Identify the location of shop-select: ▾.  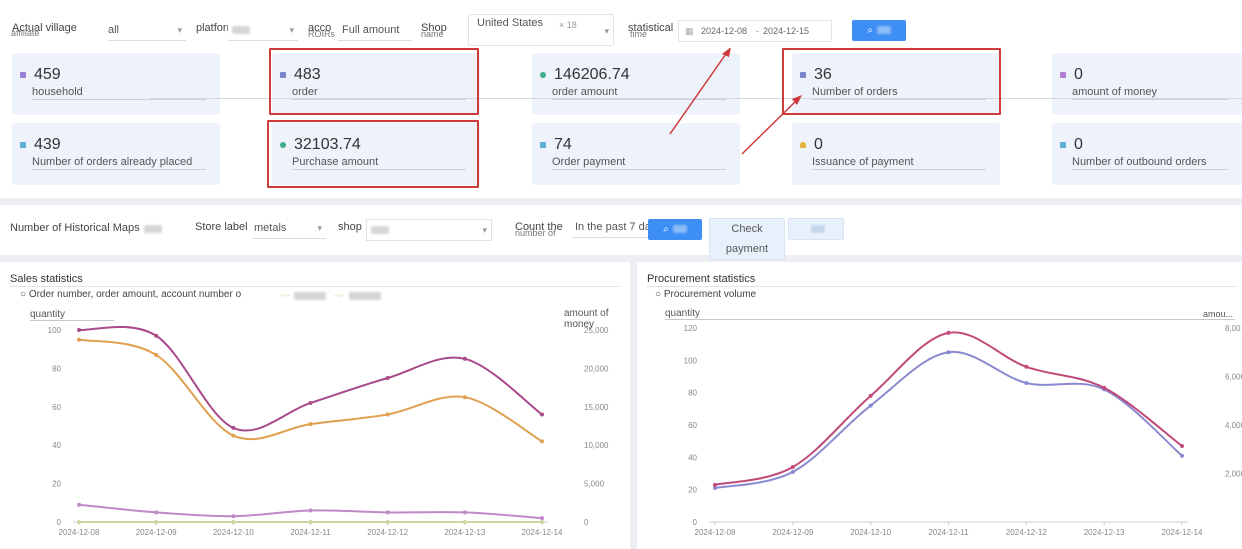
(429, 230).